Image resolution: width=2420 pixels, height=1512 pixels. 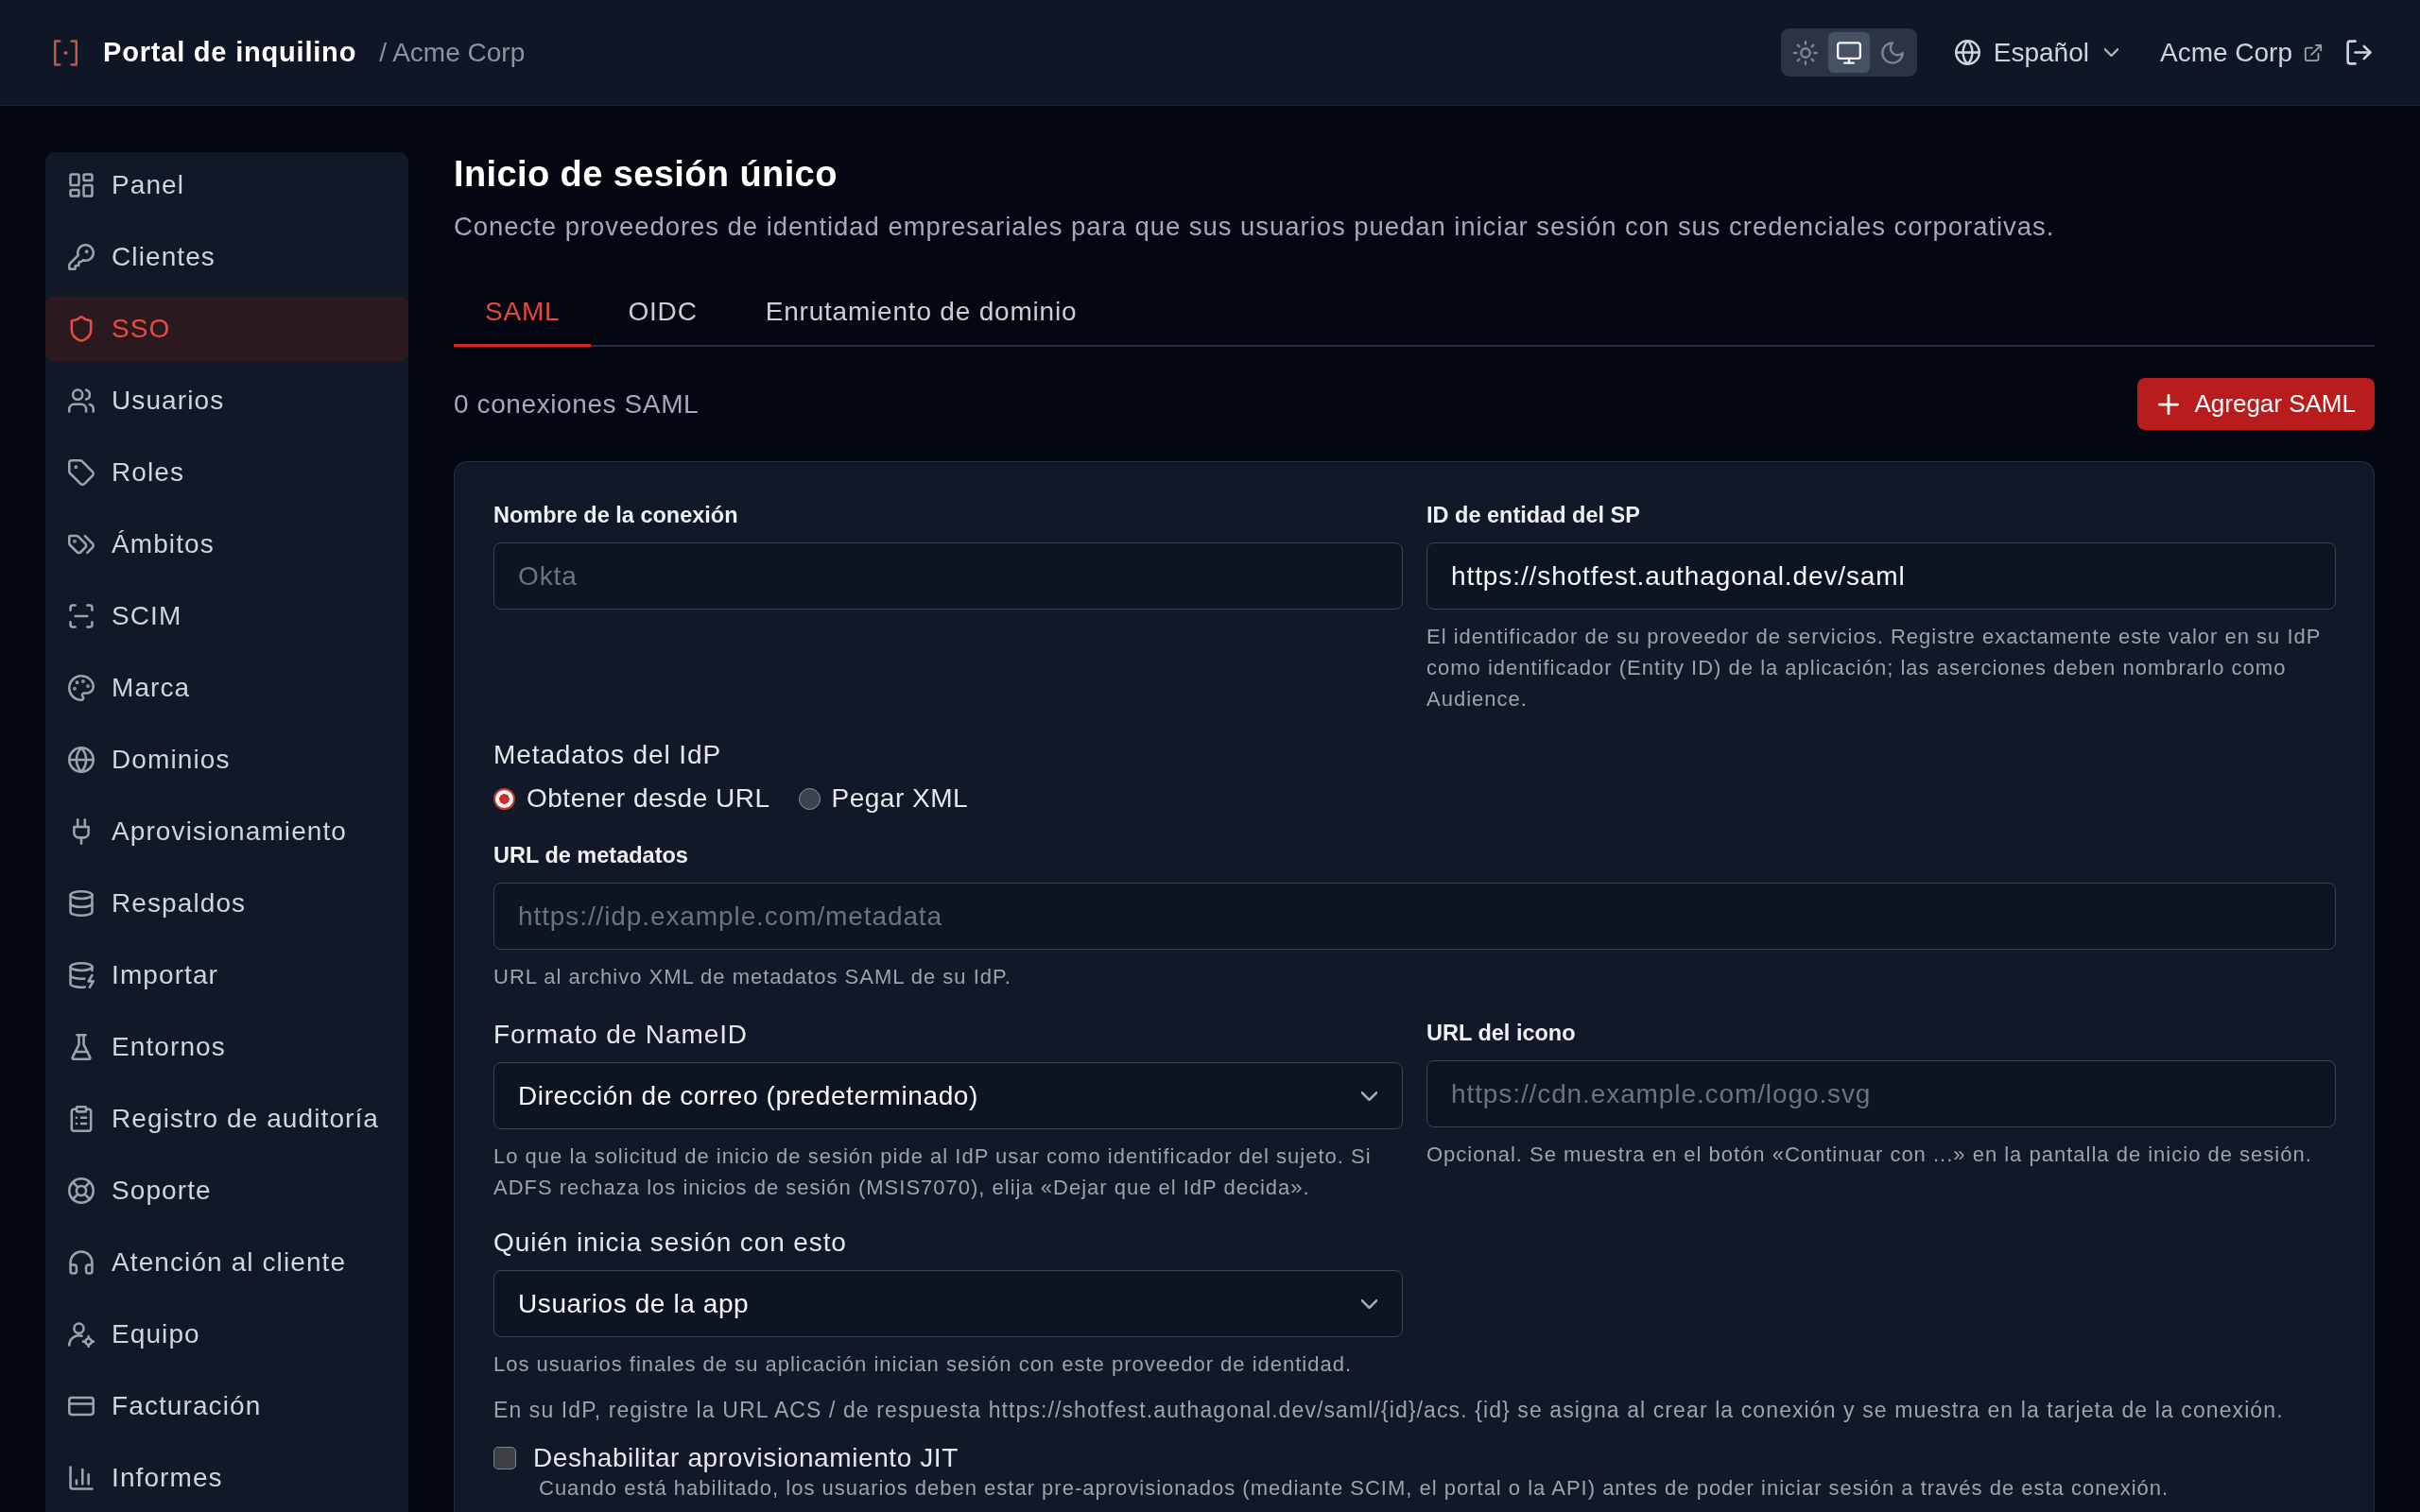 I want to click on sidebar-item: Marca, so click(x=226, y=688).